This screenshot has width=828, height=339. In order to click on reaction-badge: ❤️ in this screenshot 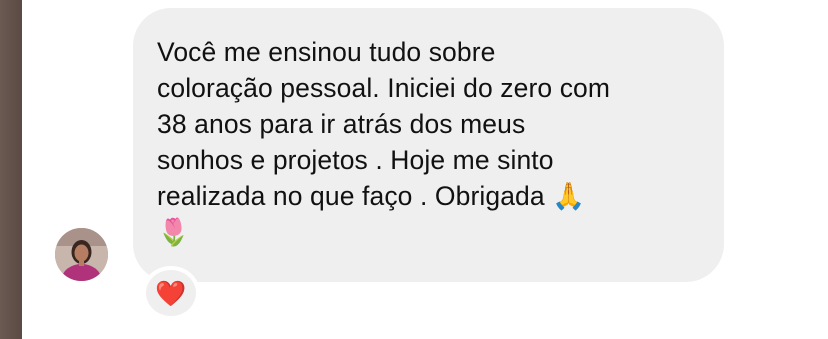, I will do `click(171, 293)`.